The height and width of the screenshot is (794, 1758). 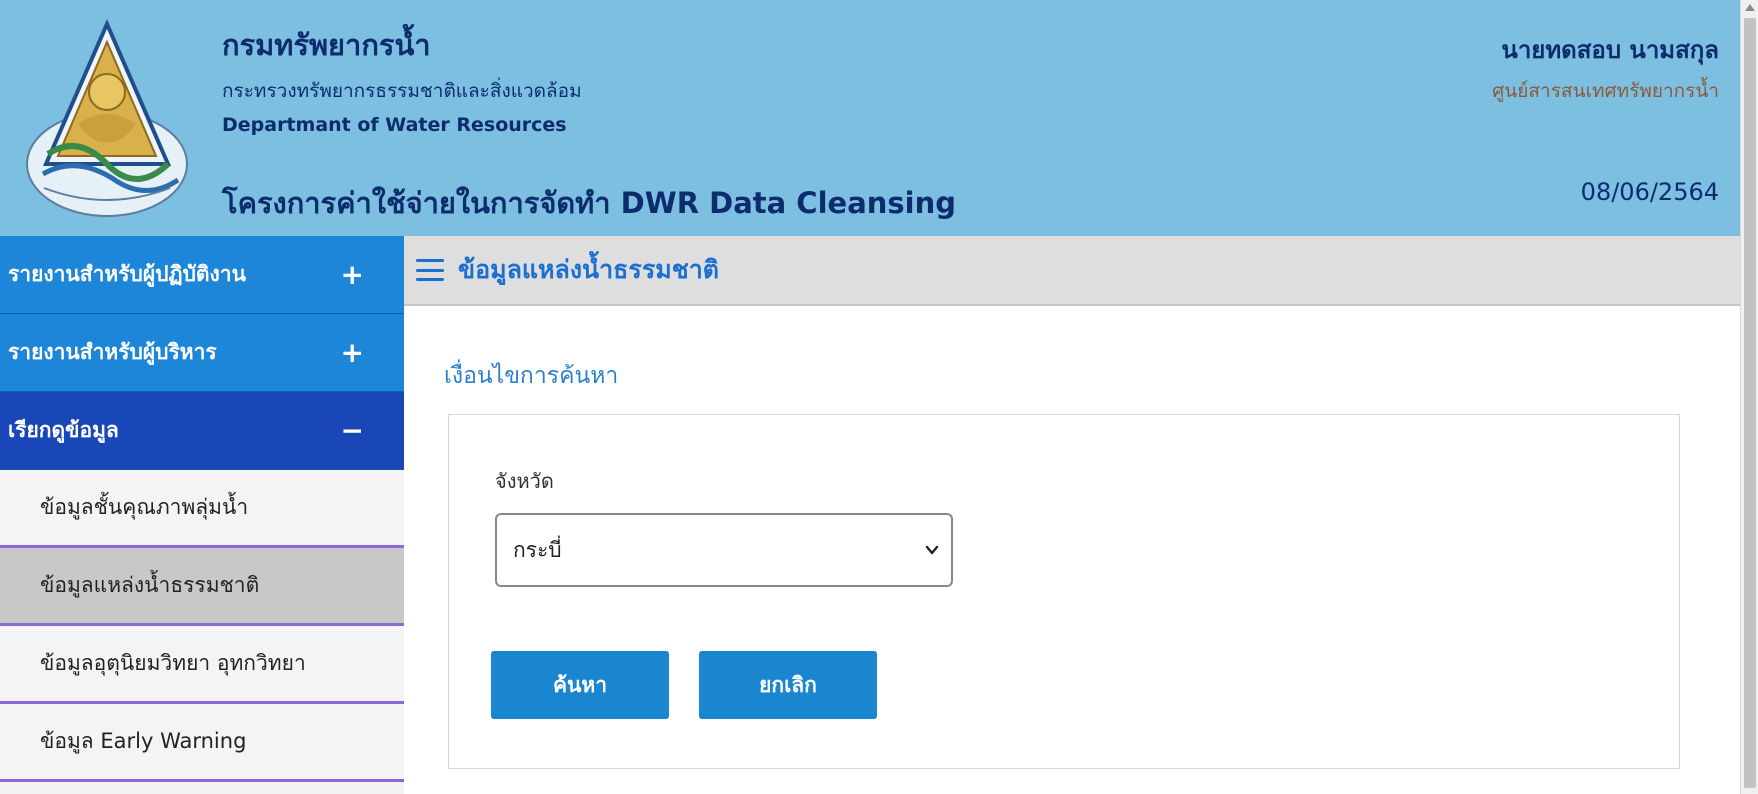 What do you see at coordinates (173, 663) in the screenshot?
I see `sidebar-item-label: ข้อมูลอุตุนิยมวิทยา อุทกวิทยา` at bounding box center [173, 663].